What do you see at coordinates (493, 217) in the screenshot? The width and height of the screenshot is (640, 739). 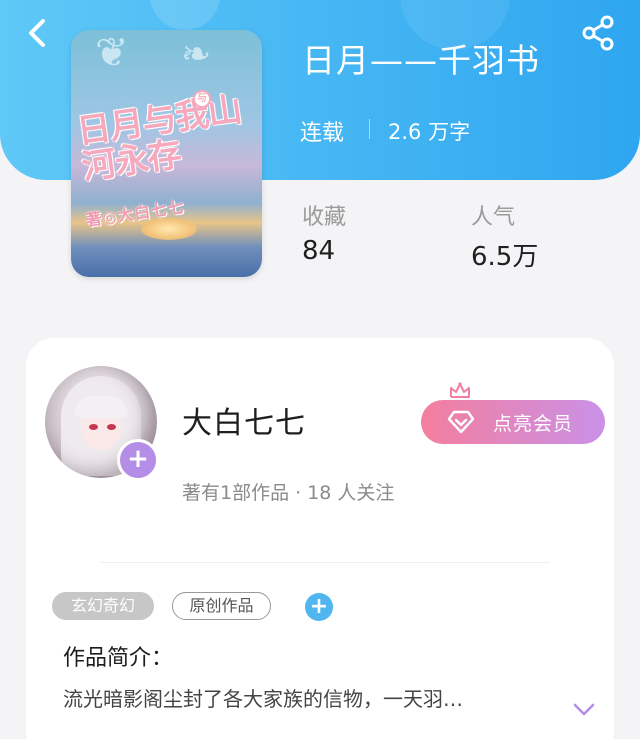 I see `stat-label-popularity: 人气` at bounding box center [493, 217].